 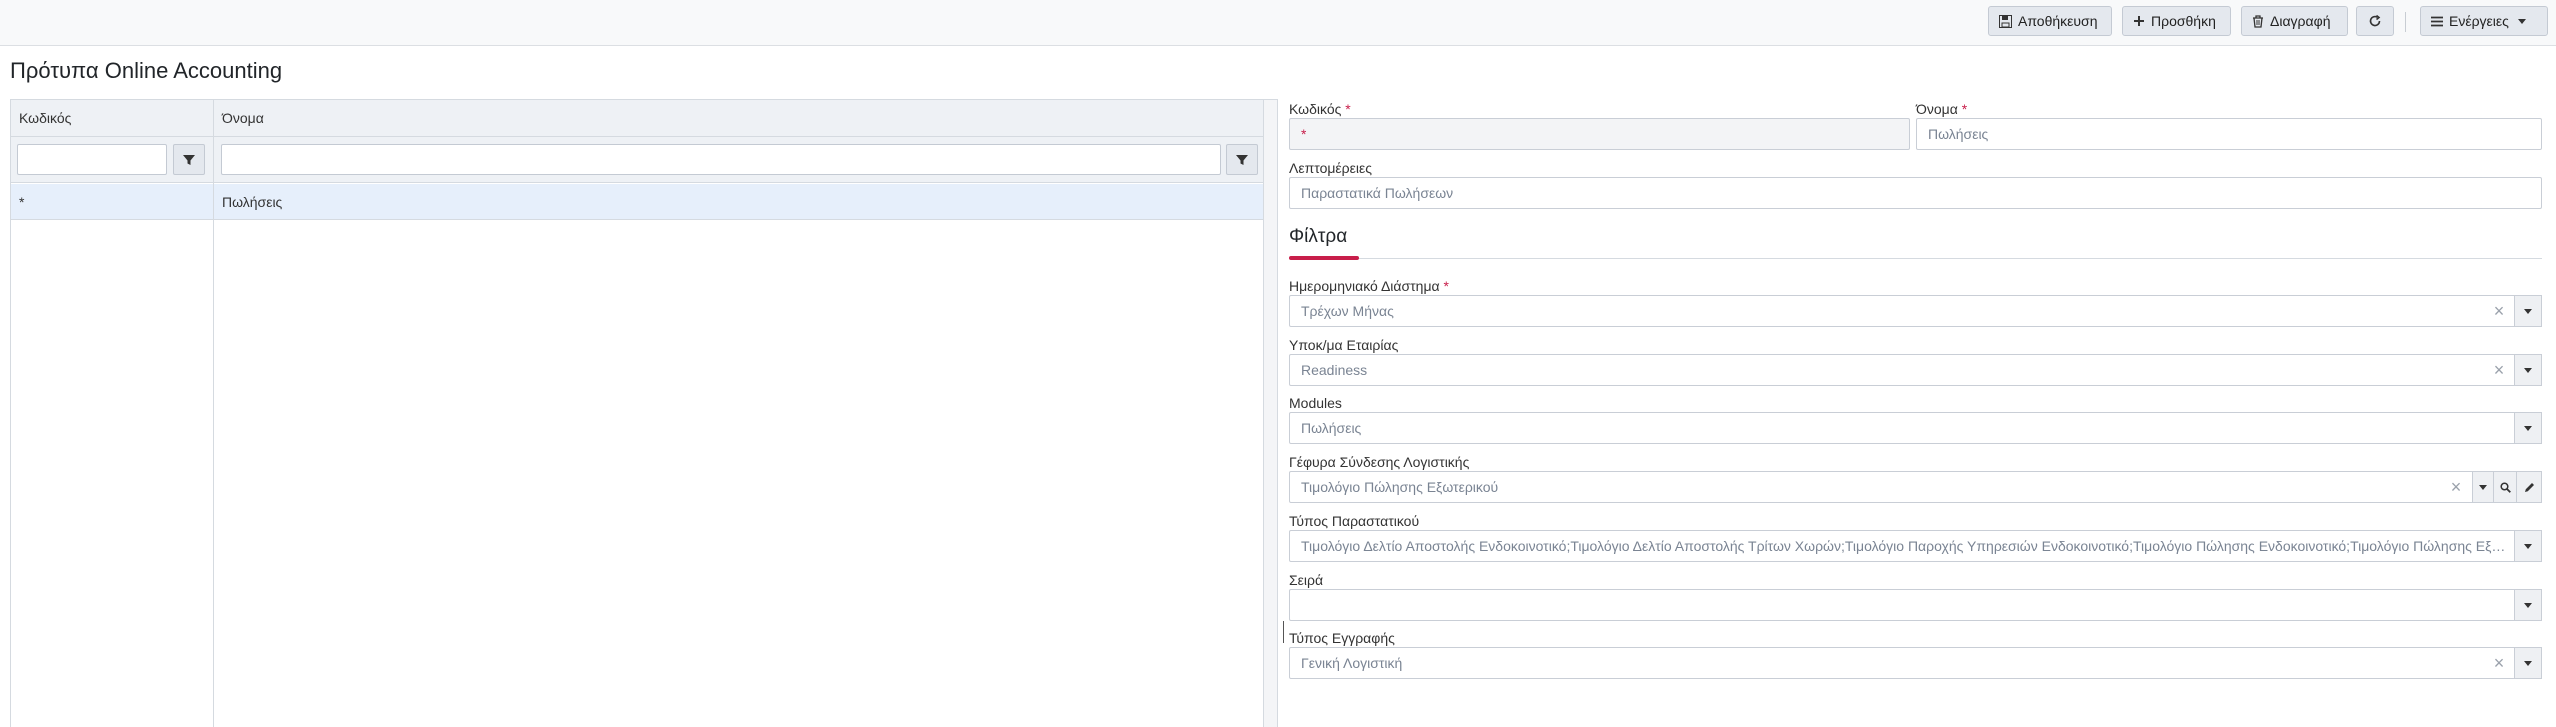 I want to click on trash-icon, so click(x=2258, y=21).